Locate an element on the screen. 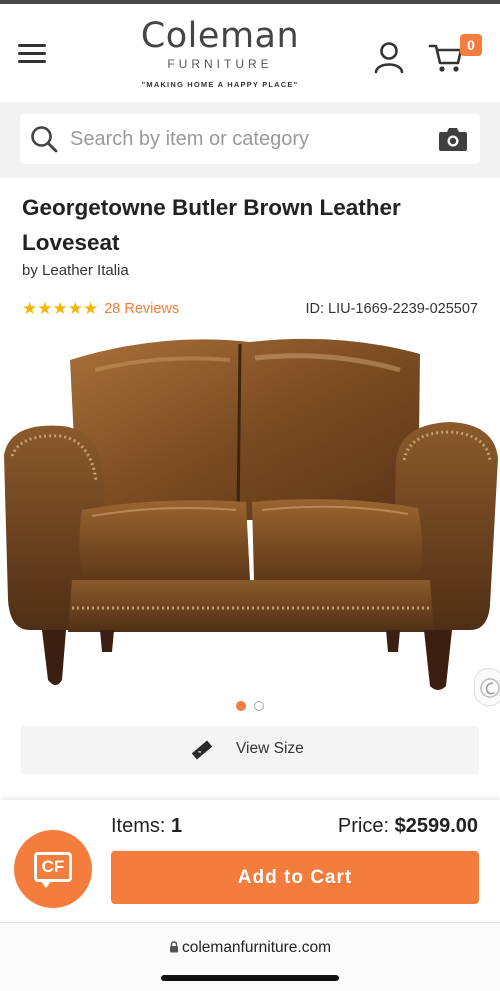 This screenshot has height=991, width=500. chat-button: CF is located at coordinates (53, 869).